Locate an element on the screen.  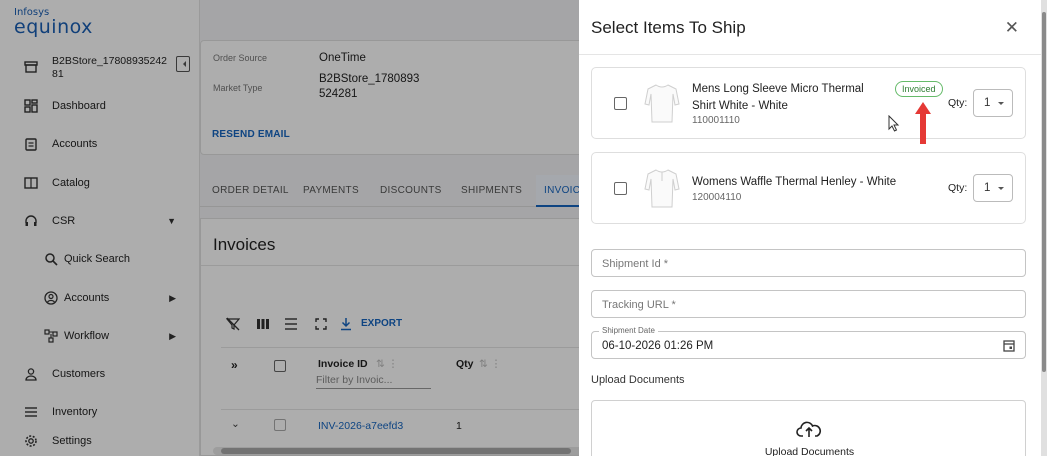
drawer-header: Select Items To Ship ✕ is located at coordinates (810, 27).